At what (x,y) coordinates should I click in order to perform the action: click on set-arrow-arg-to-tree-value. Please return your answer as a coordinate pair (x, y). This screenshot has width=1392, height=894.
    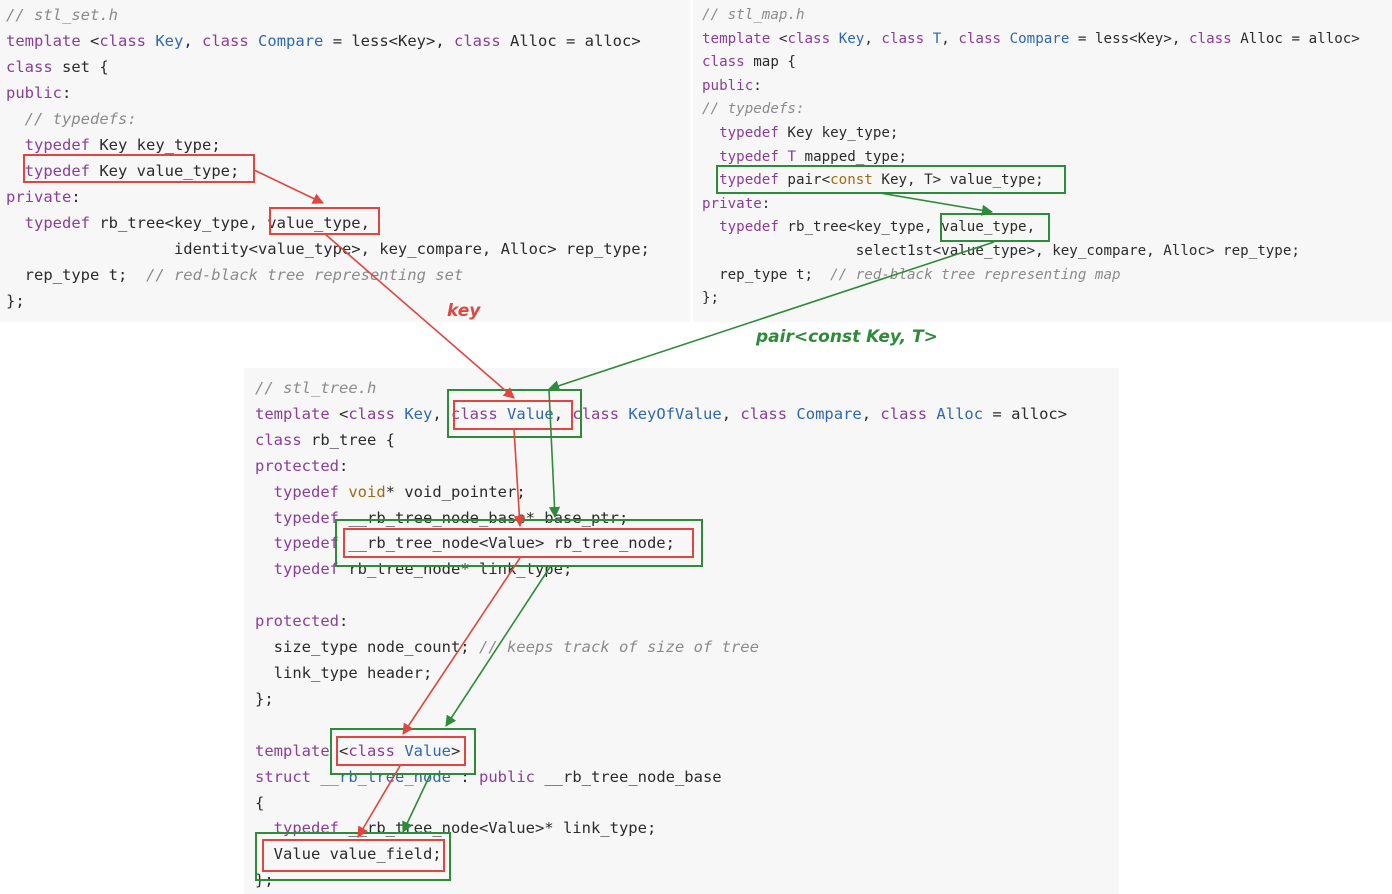
    Looking at the image, I should click on (419, 316).